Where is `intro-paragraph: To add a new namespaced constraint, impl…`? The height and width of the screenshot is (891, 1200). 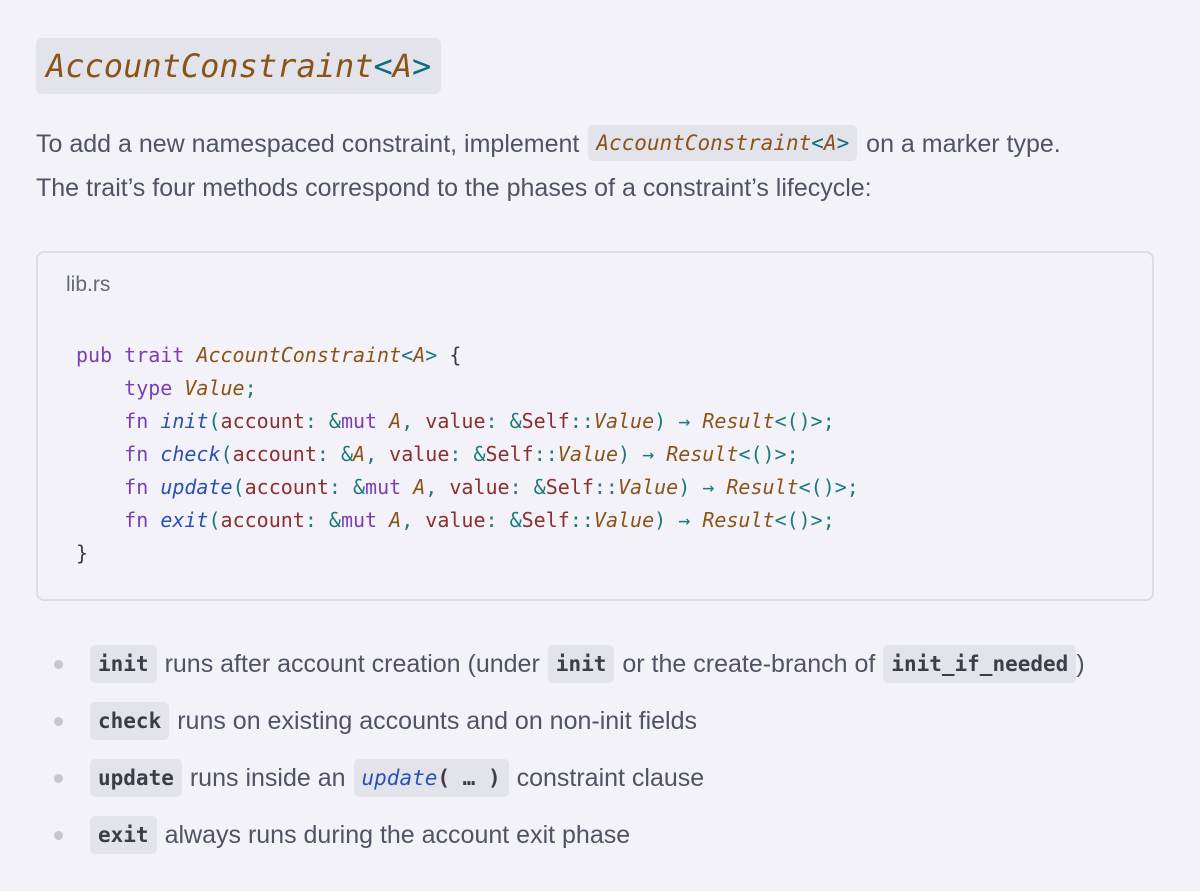
intro-paragraph: To add a new namespaced constraint, impl… is located at coordinates (601, 166).